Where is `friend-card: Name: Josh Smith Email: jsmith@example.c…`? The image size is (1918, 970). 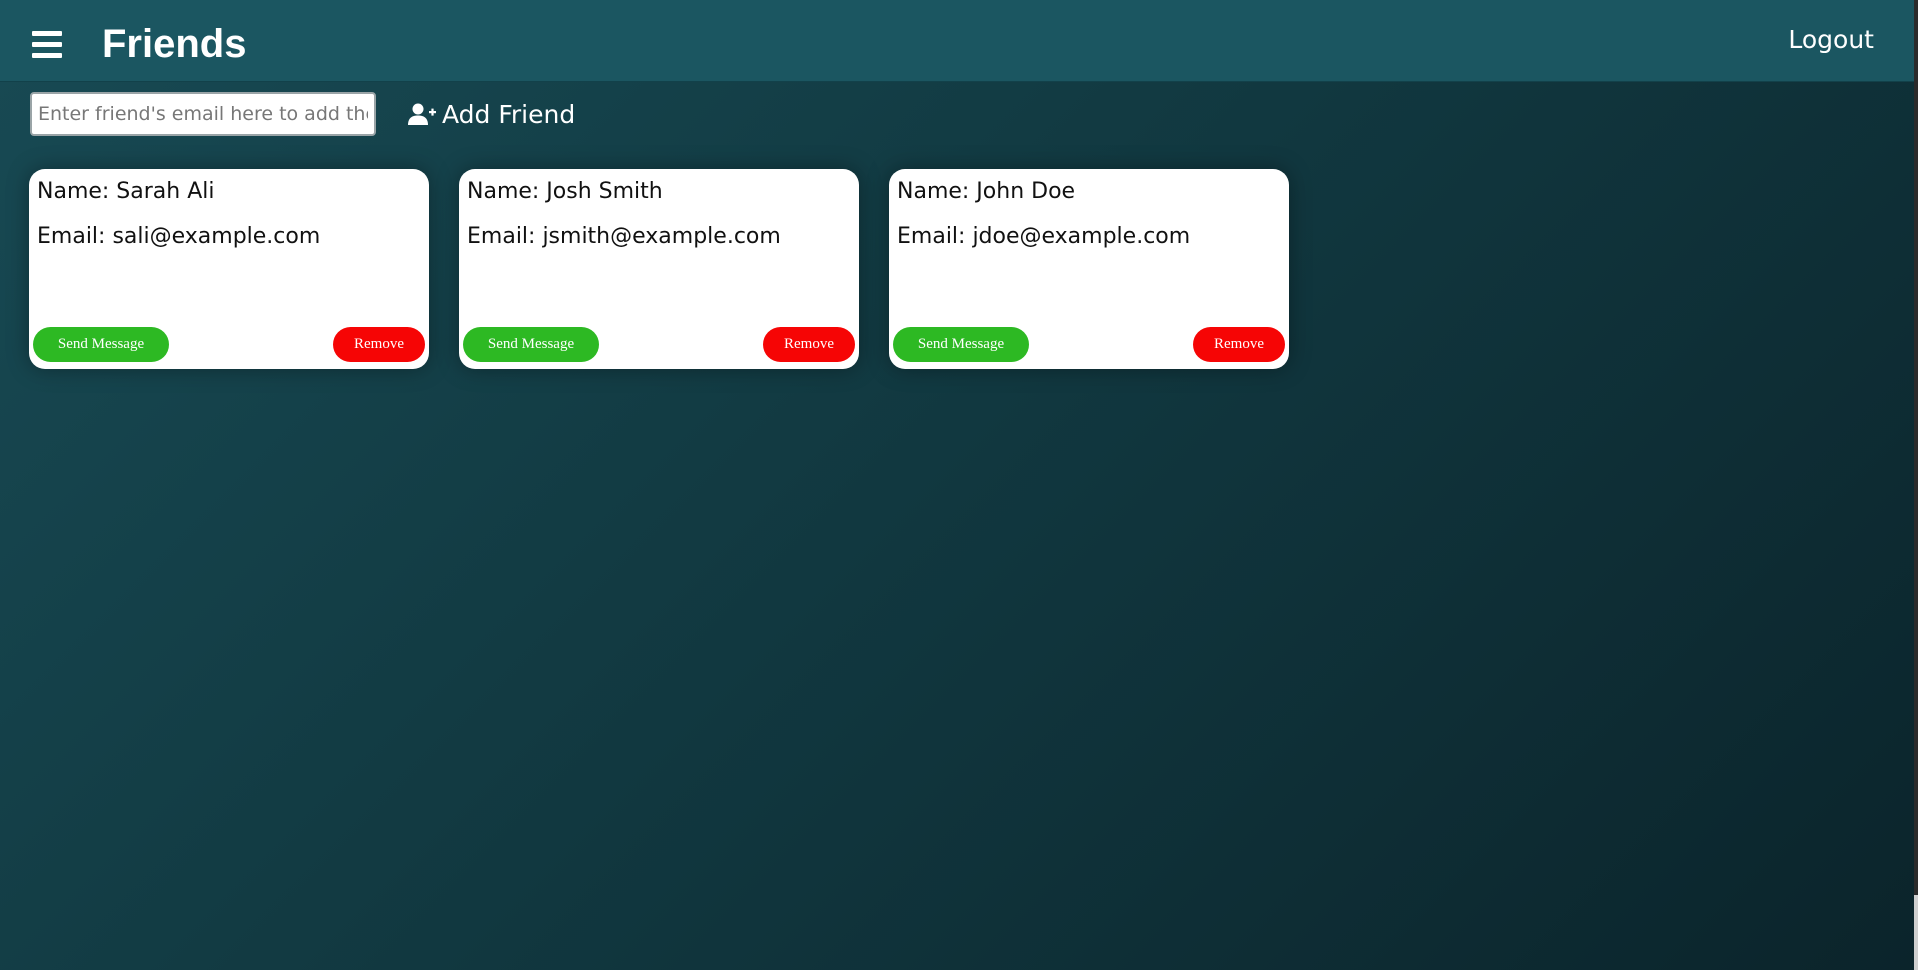
friend-card: Name: Josh Smith Email: jsmith@example.c… is located at coordinates (659, 269).